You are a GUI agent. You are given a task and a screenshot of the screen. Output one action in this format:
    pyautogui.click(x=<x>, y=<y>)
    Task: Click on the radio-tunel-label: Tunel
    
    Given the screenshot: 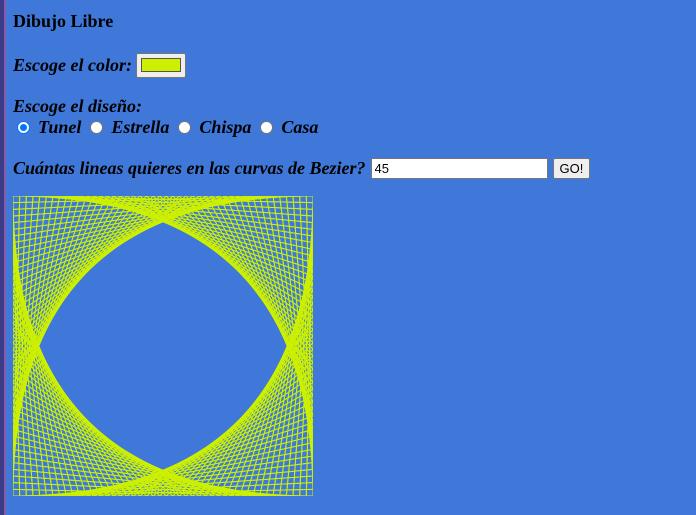 What is the action you would take?
    pyautogui.click(x=59, y=127)
    